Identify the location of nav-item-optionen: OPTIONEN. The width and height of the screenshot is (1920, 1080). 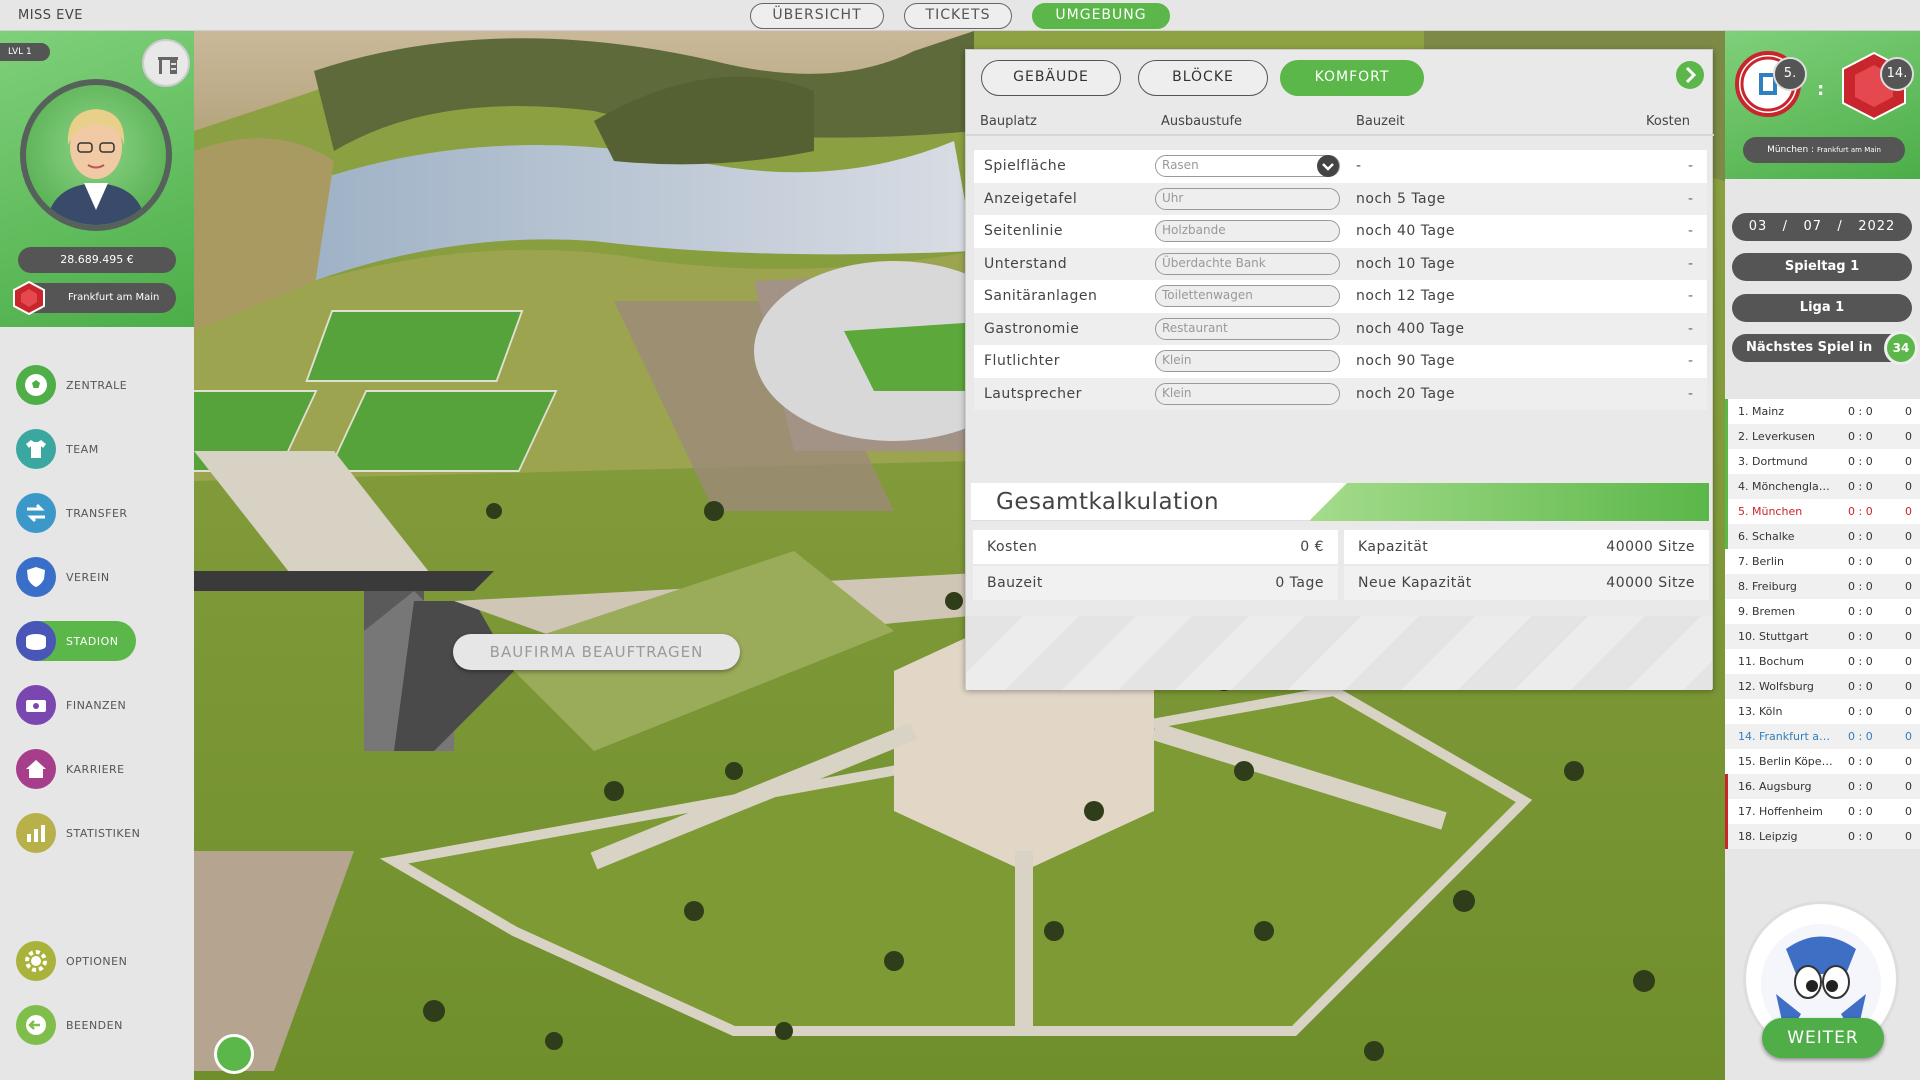
(71, 961).